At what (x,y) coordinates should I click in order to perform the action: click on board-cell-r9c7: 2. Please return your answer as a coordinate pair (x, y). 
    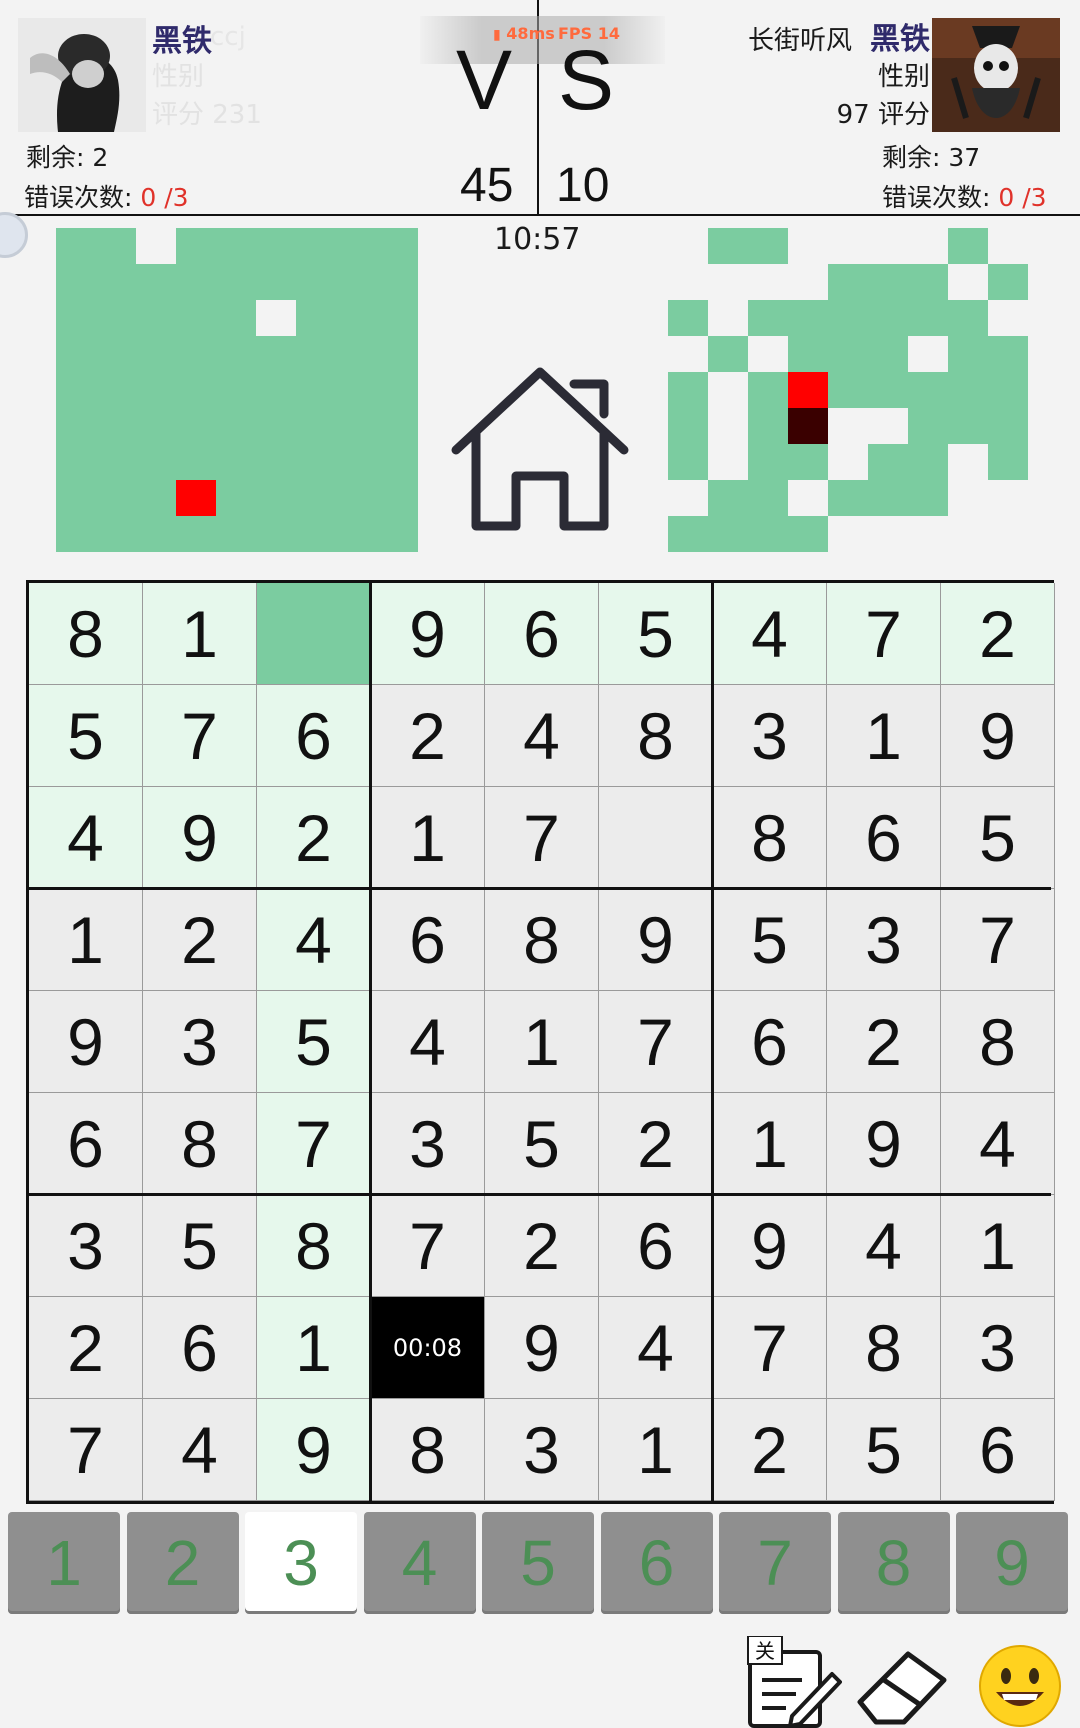
    Looking at the image, I should click on (770, 1450).